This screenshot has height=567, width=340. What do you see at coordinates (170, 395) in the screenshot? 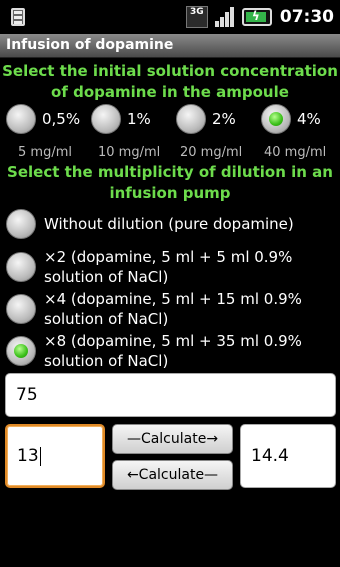
I see `weight-input: 75` at bounding box center [170, 395].